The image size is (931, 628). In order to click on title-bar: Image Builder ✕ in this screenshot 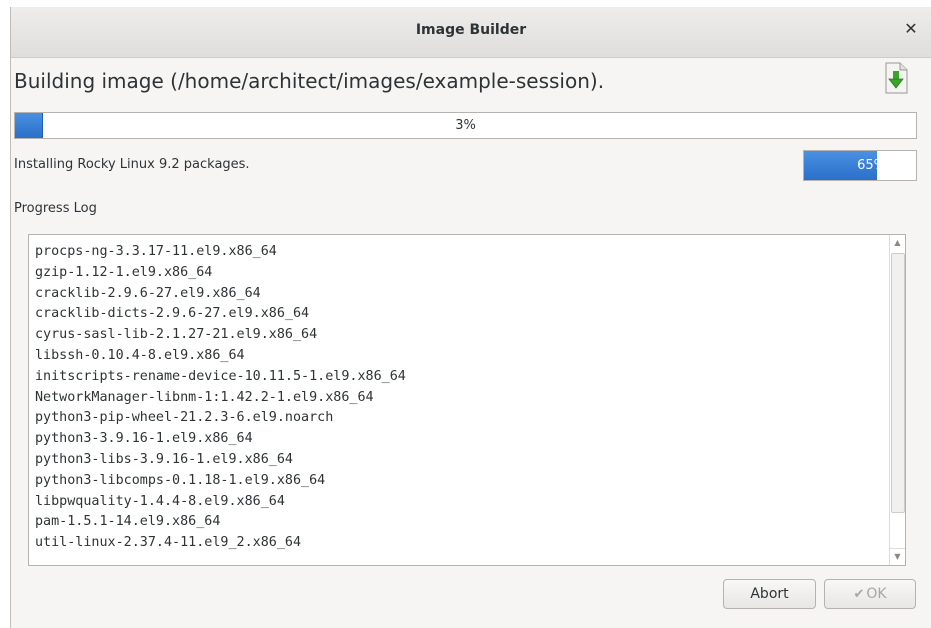, I will do `click(471, 32)`.